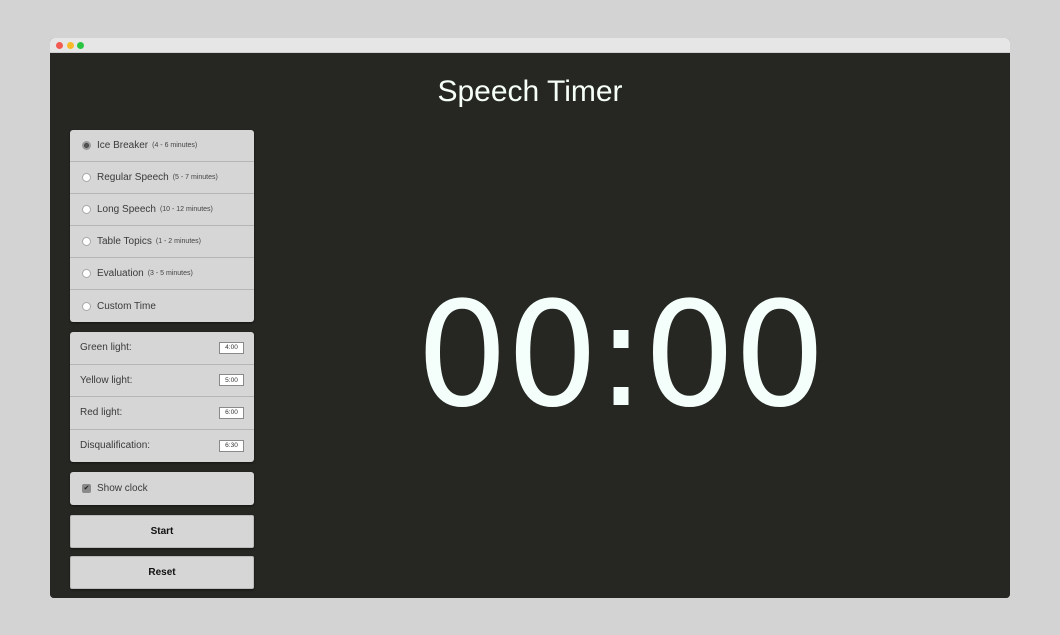 The image size is (1060, 635). What do you see at coordinates (122, 488) in the screenshot?
I see `show-clock-label: Show clock` at bounding box center [122, 488].